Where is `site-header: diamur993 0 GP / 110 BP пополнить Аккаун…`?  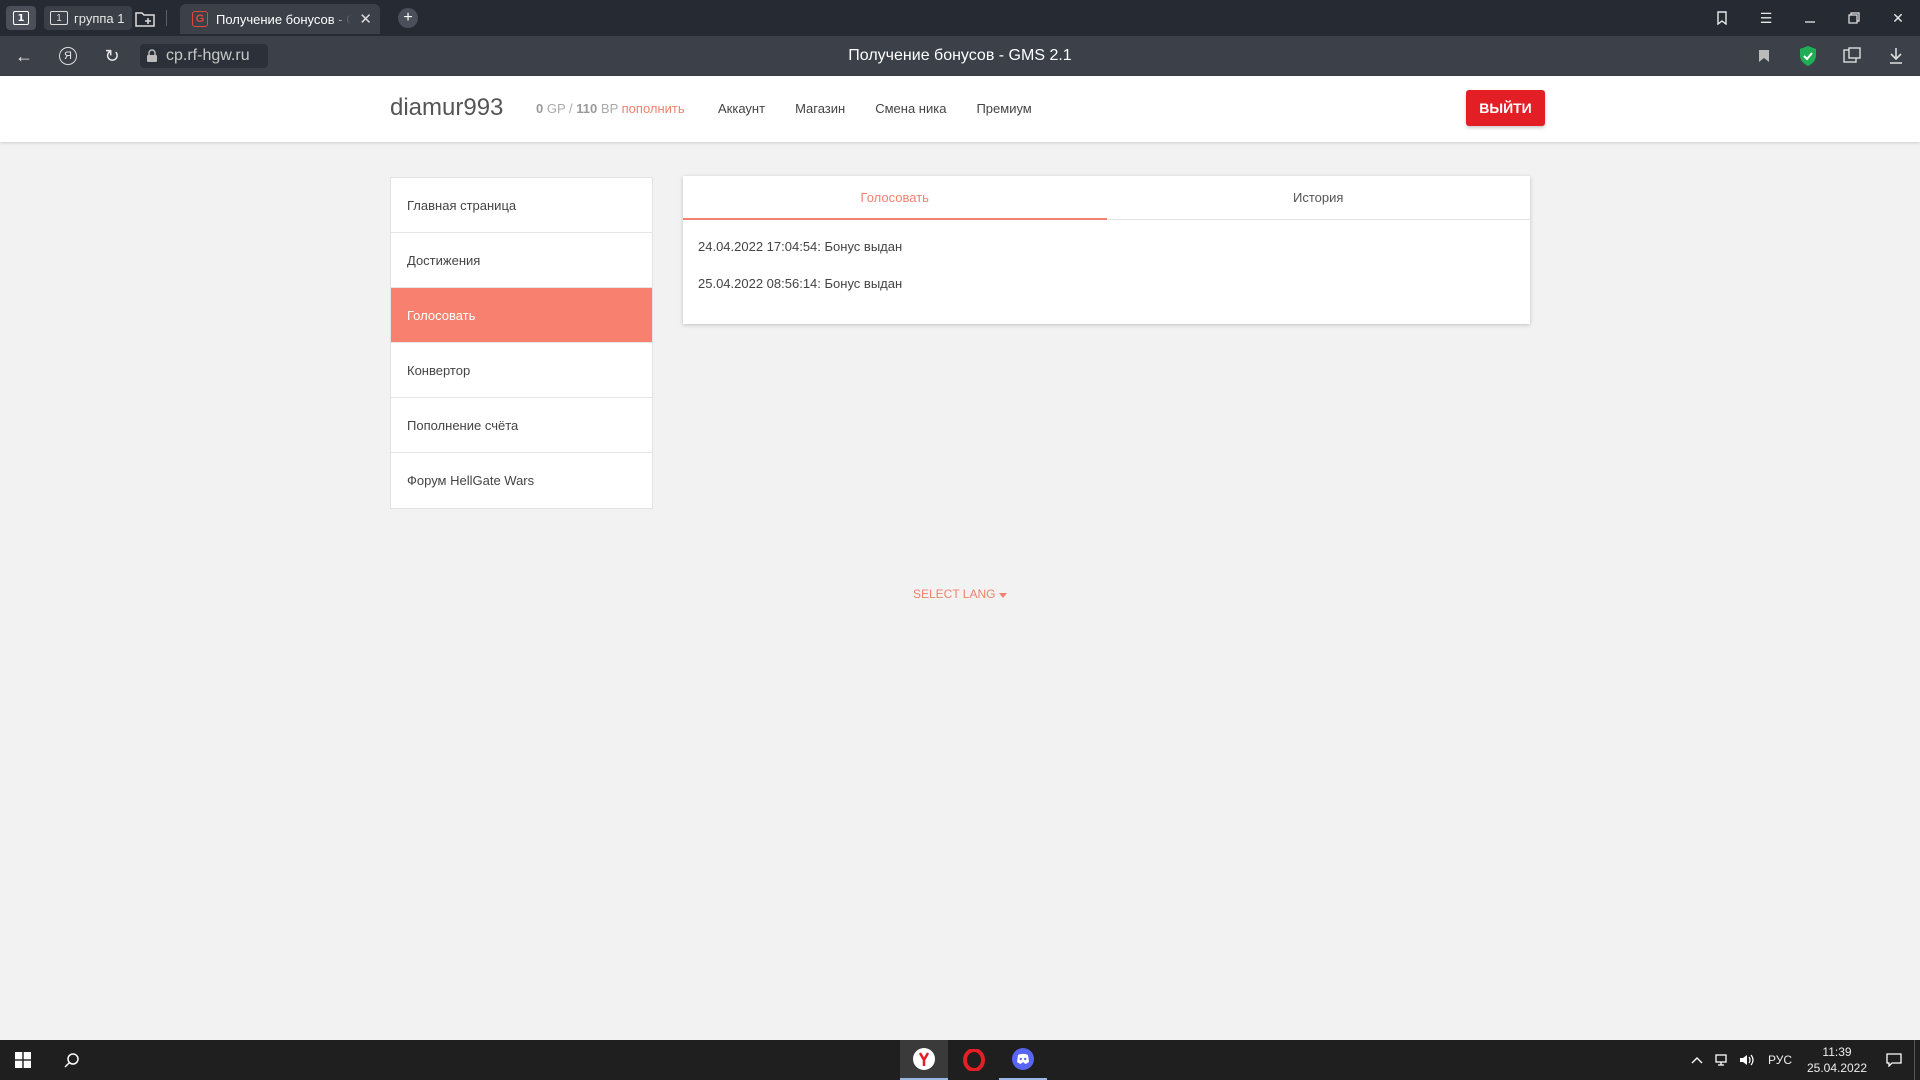 site-header: diamur993 0 GP / 110 BP пополнить Аккаун… is located at coordinates (960, 109).